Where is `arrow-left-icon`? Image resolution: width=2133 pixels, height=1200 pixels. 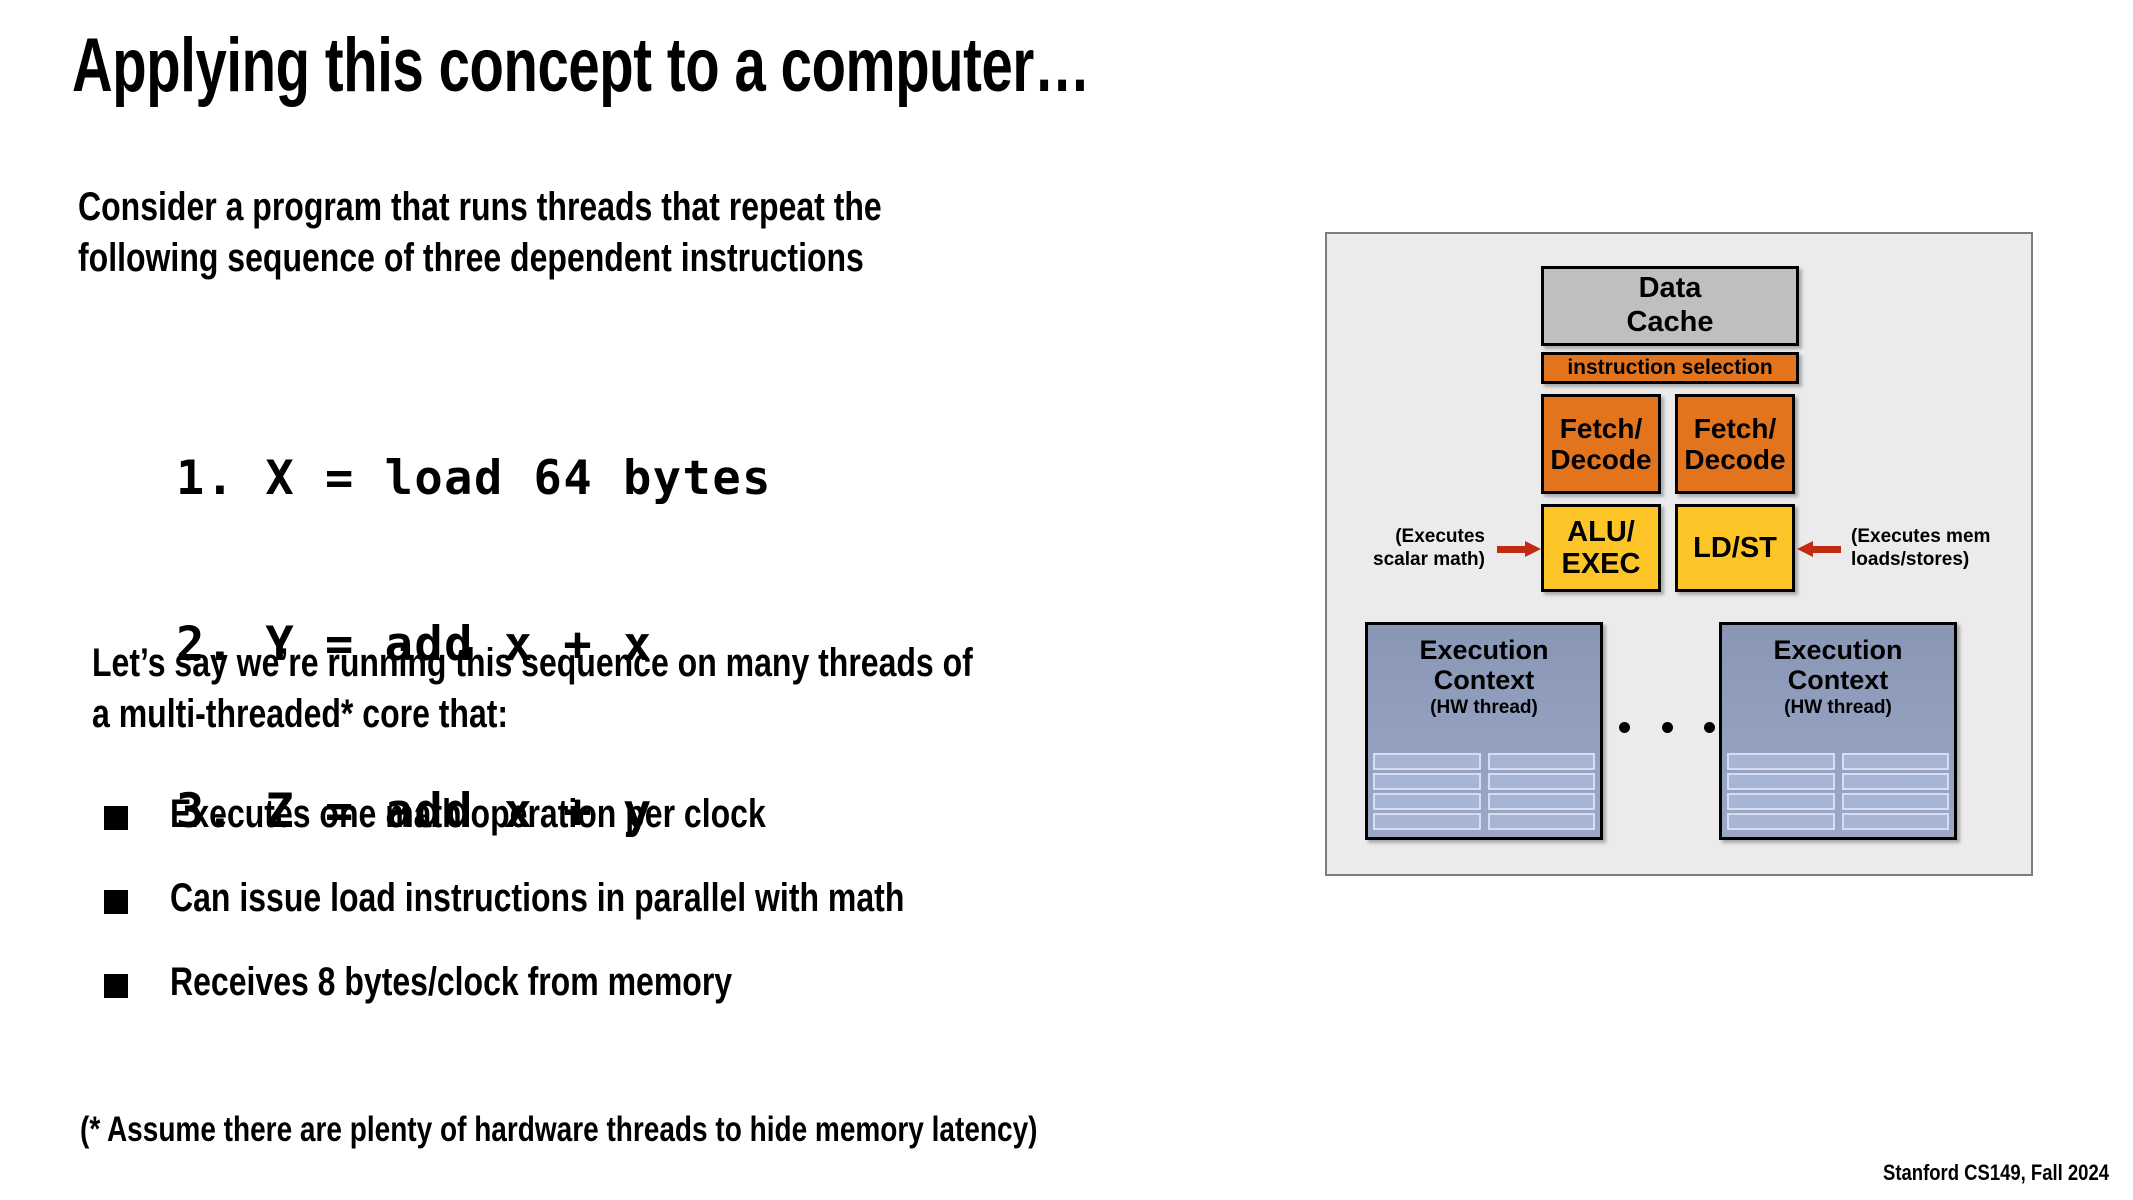 arrow-left-icon is located at coordinates (1819, 548).